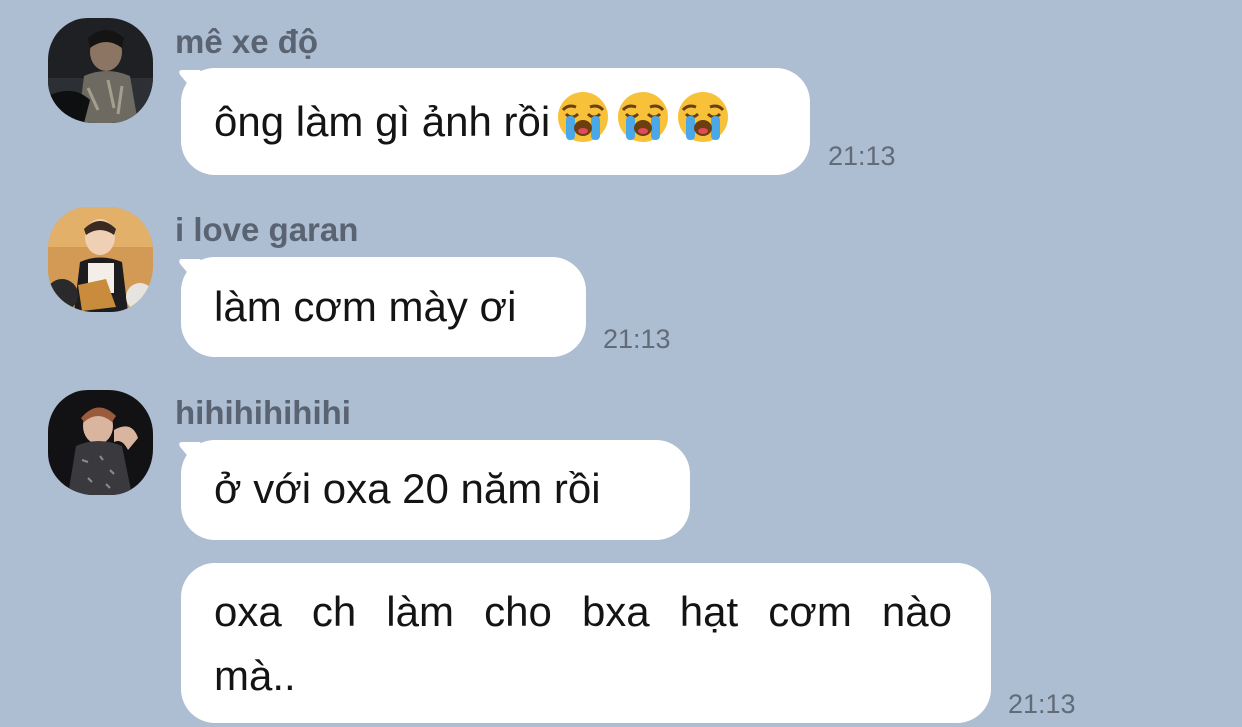 Image resolution: width=1242 pixels, height=727 pixels. I want to click on avatar-hihihihihihi, so click(100, 442).